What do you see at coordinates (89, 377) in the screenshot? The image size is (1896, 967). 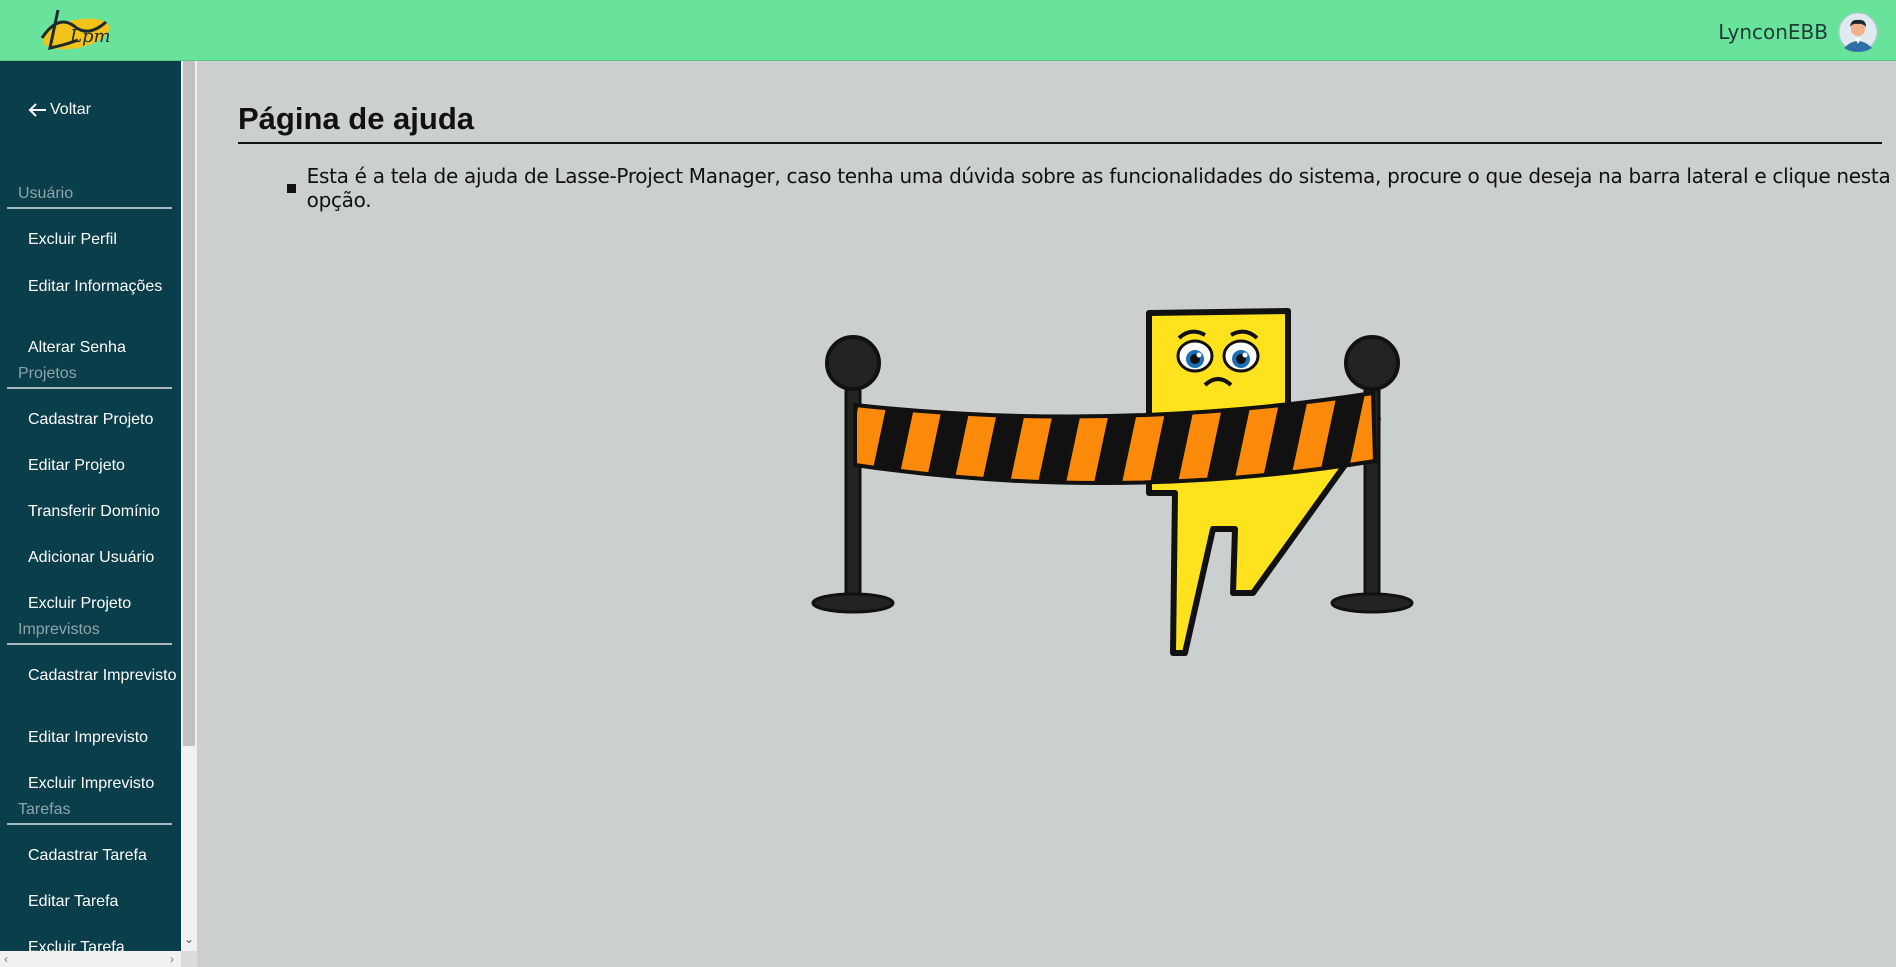 I see `section-projetos: Projetos` at bounding box center [89, 377].